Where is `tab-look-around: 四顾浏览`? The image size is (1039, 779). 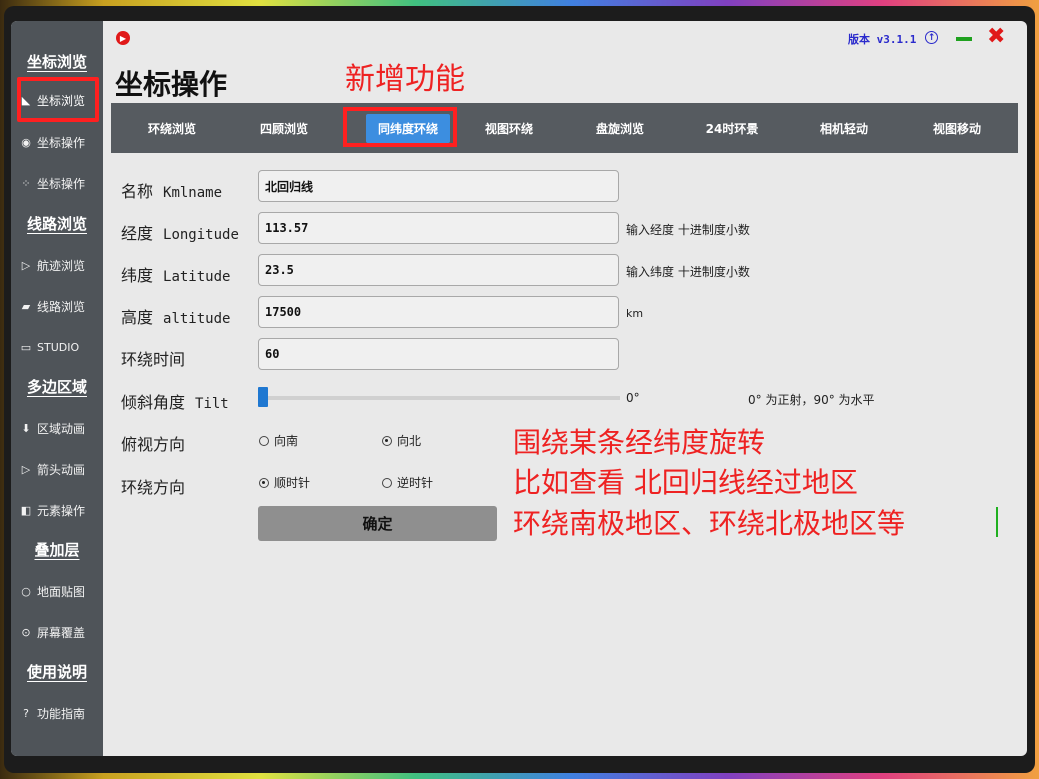 tab-look-around: 四顾浏览 is located at coordinates (284, 128).